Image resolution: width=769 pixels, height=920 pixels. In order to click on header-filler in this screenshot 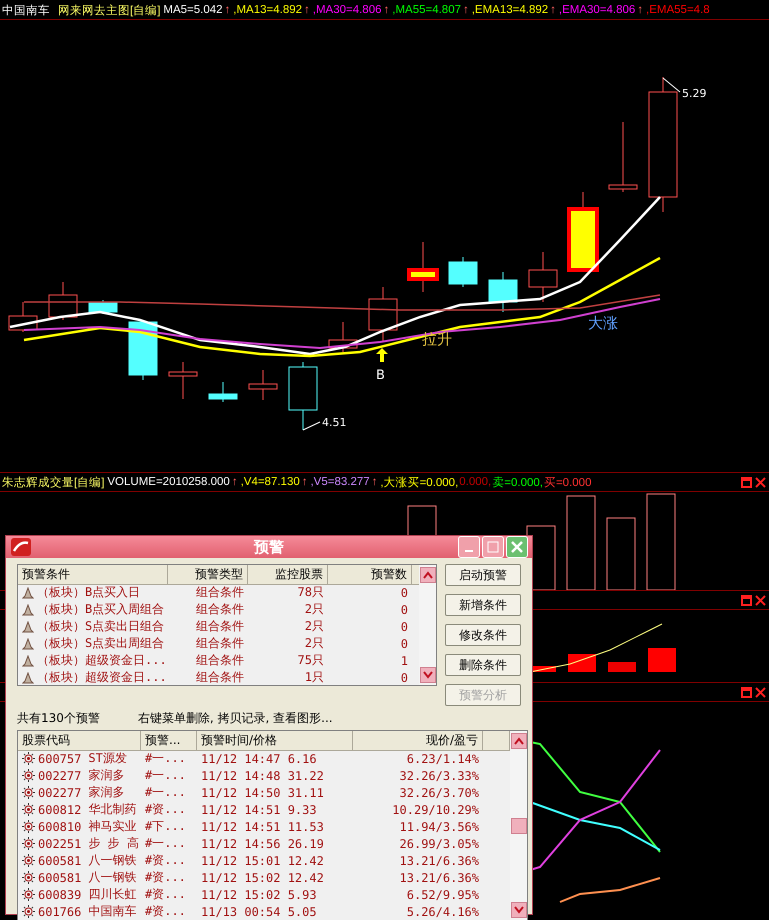, I will do `click(415, 575)`.